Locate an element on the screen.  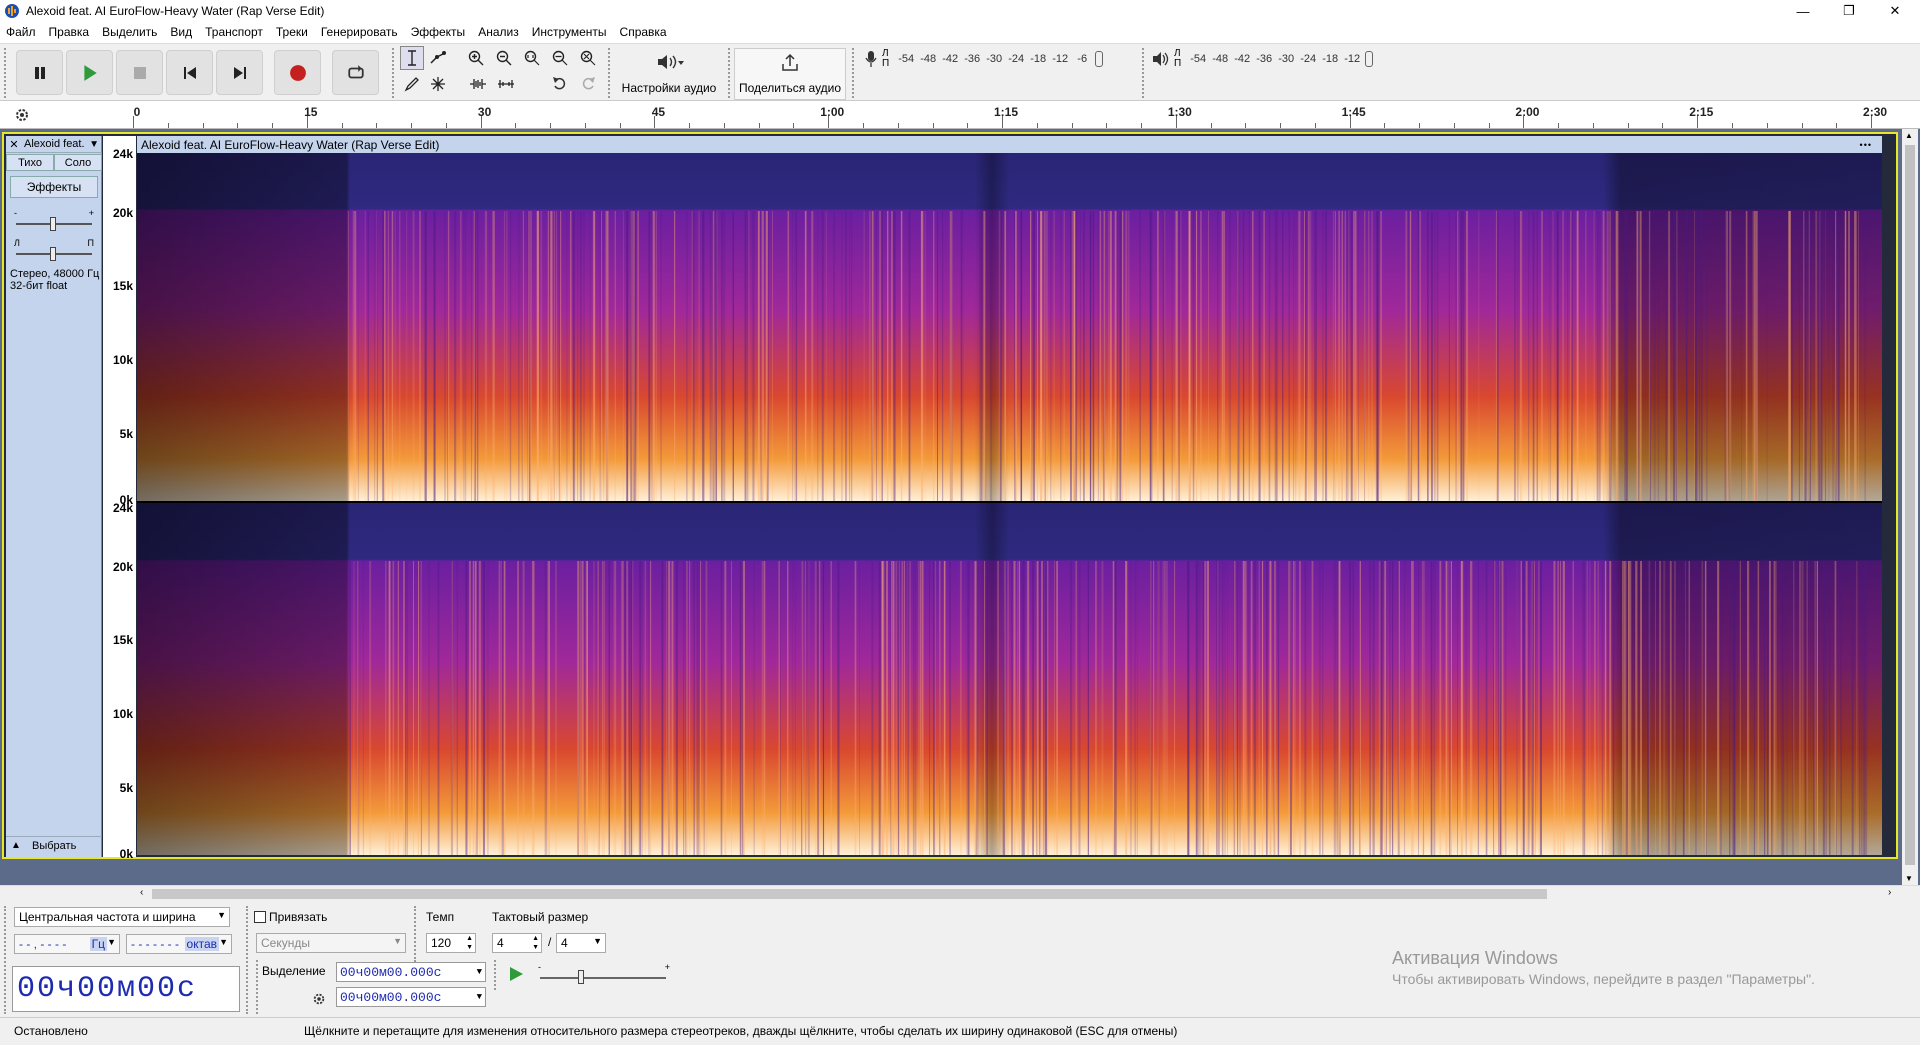
redo-button is located at coordinates (588, 84).